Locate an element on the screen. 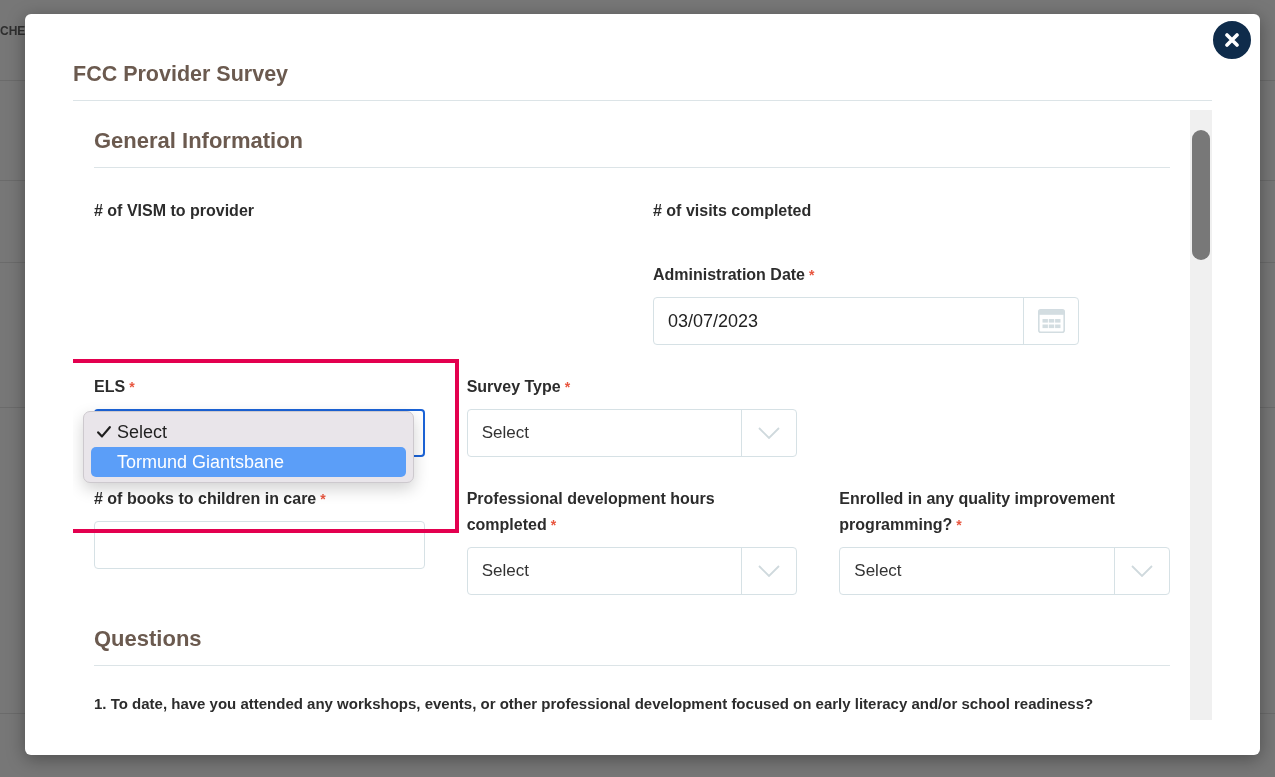  field-label: ELS * is located at coordinates (114, 387).